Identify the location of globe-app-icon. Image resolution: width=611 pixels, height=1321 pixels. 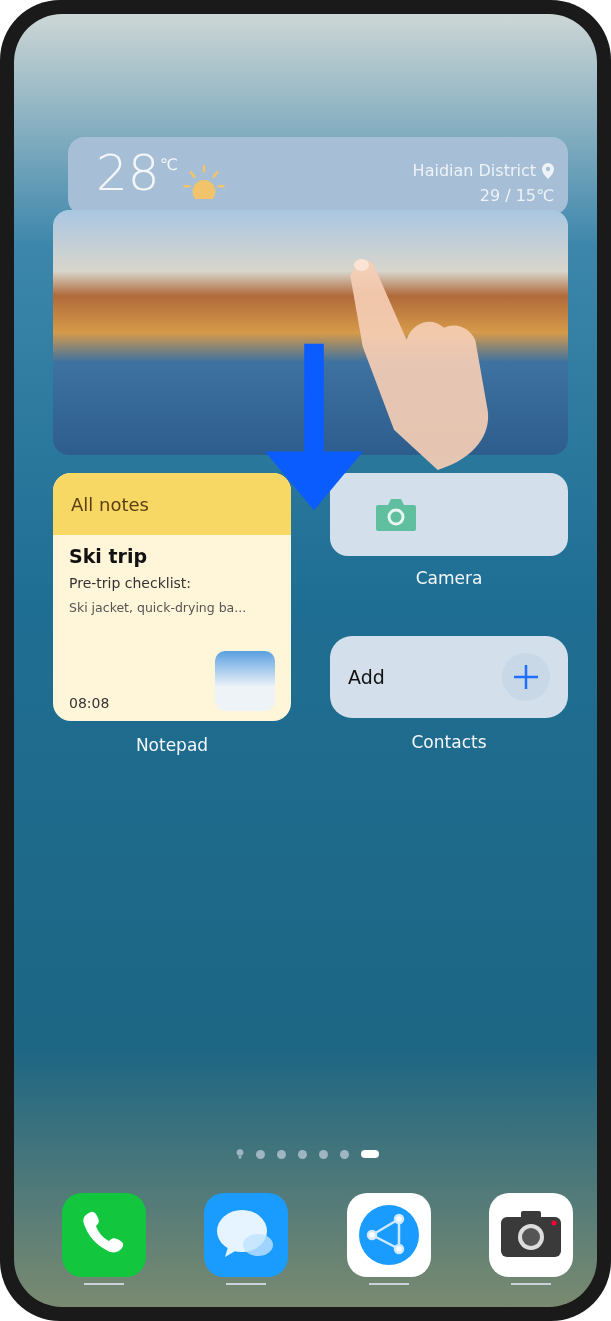
(388, 1235).